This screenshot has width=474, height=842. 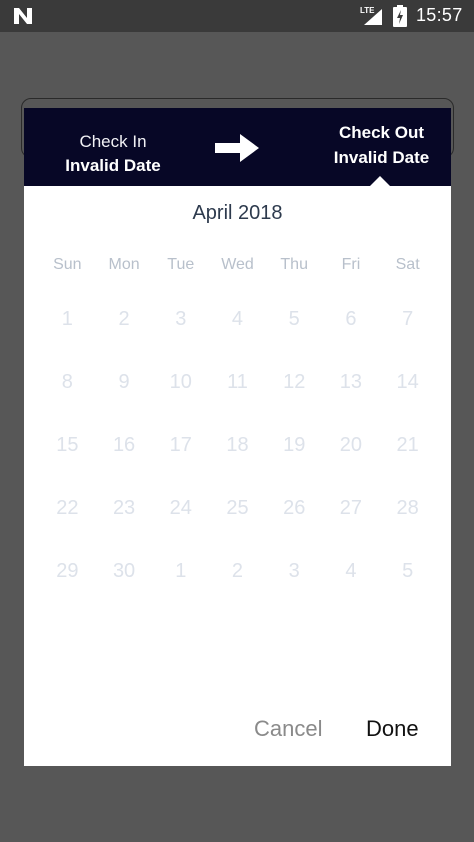 I want to click on calendar-day: 15, so click(x=67, y=463).